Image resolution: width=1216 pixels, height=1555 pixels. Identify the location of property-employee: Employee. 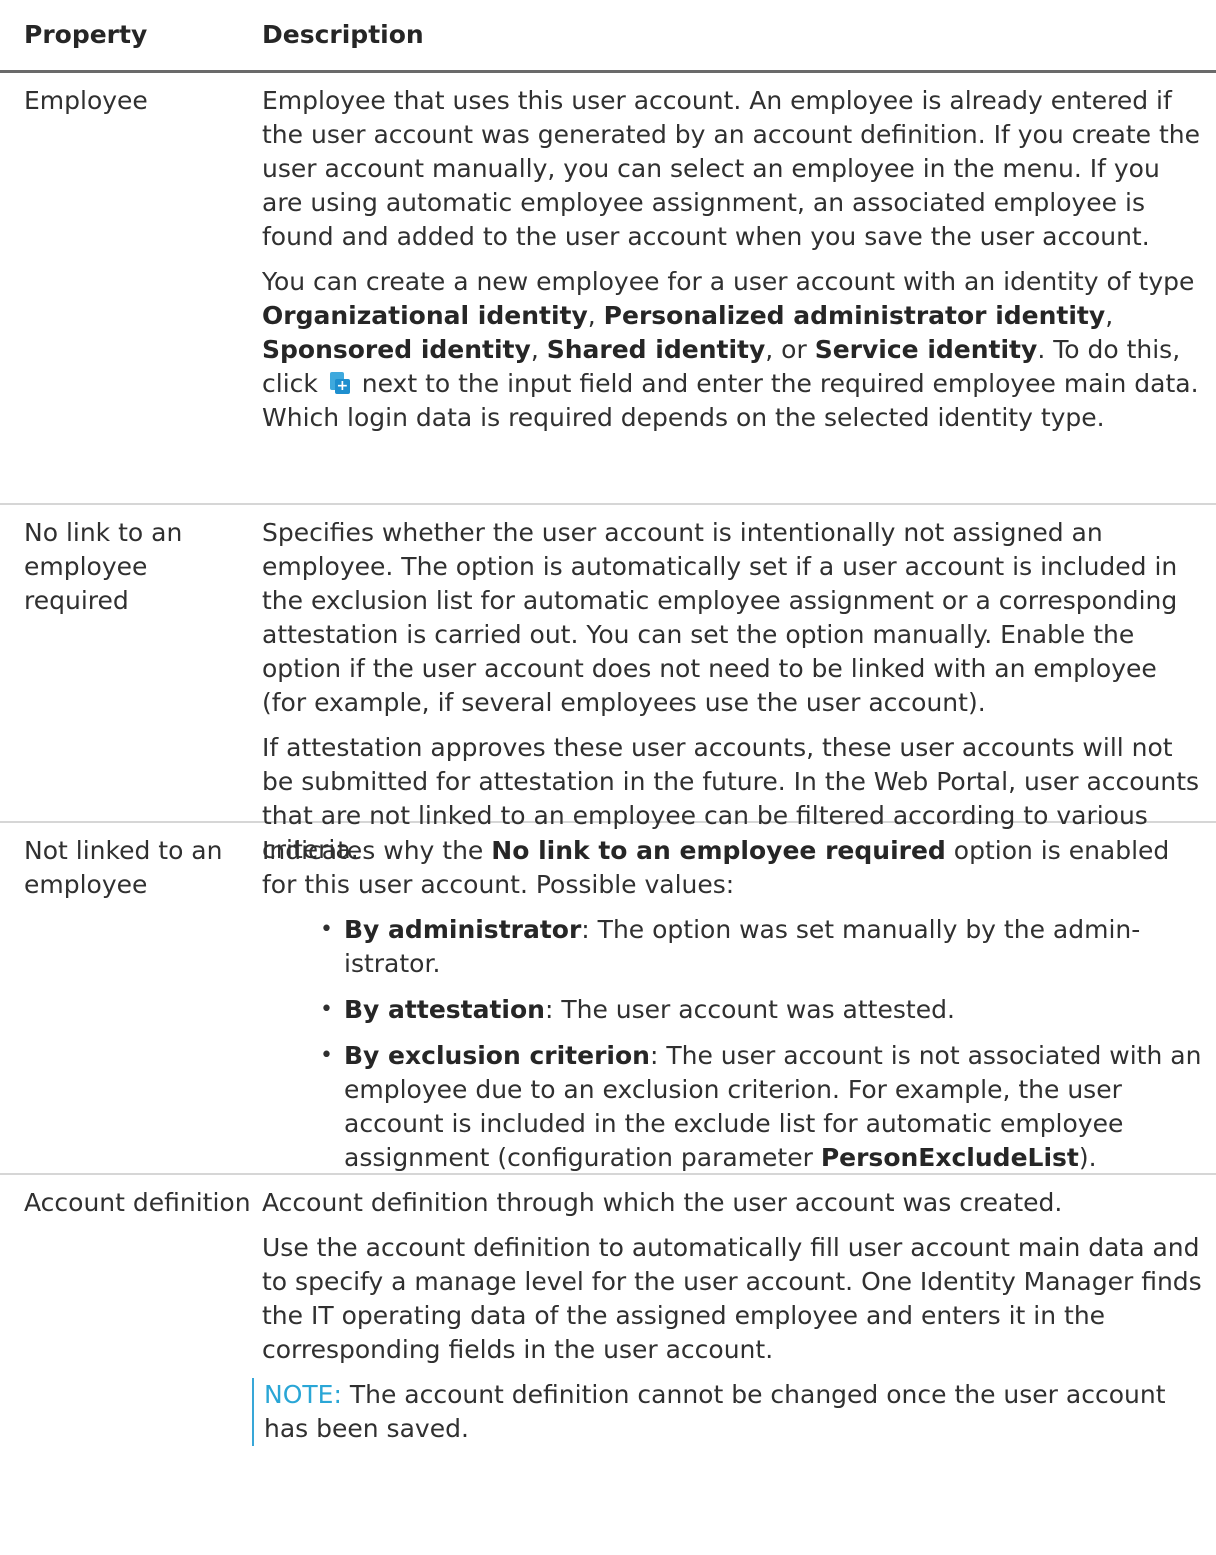
(86, 100).